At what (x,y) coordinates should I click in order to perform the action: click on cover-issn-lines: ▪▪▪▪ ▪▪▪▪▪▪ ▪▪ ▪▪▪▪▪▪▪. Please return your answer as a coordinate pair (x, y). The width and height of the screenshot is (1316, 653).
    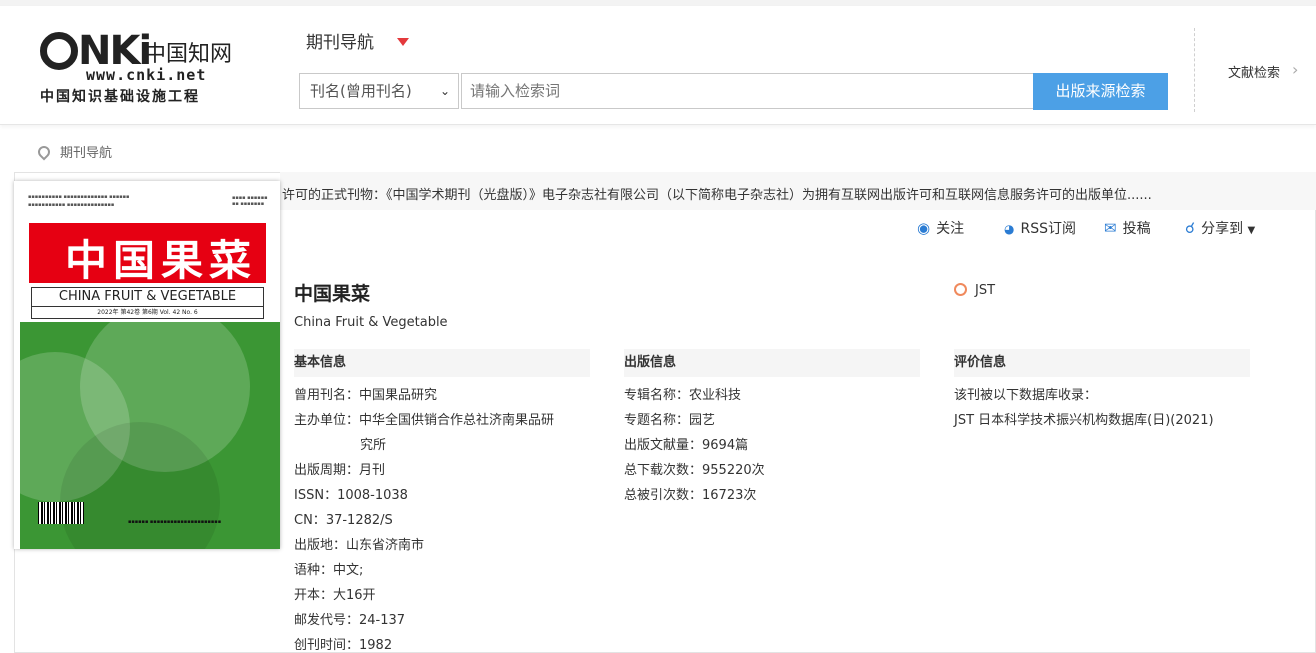
    Looking at the image, I should click on (250, 201).